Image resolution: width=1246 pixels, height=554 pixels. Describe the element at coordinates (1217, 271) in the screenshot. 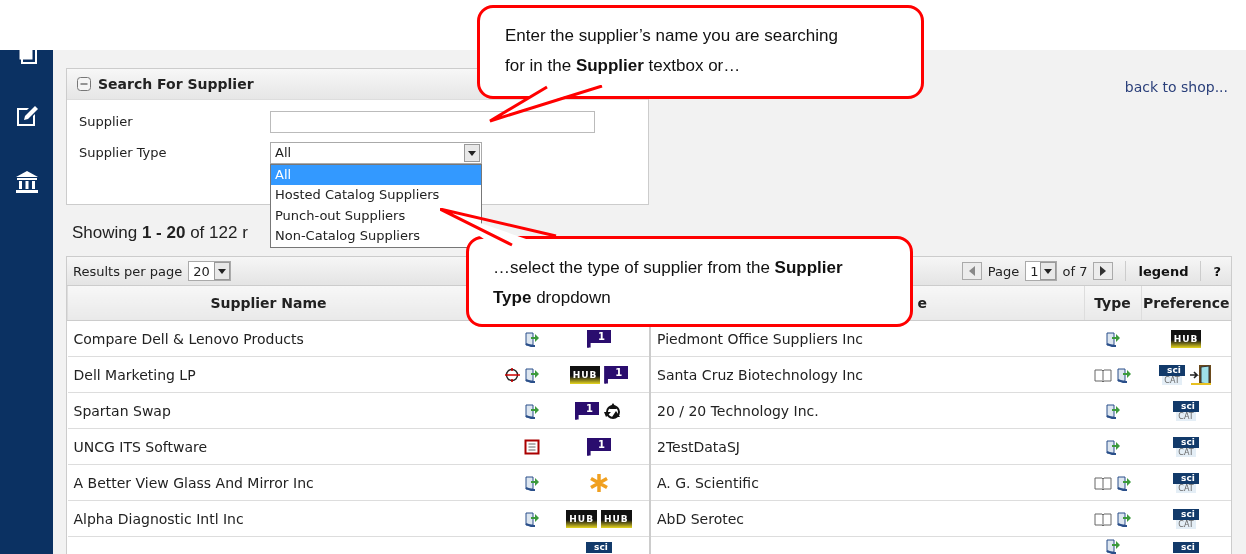

I see `help-link: ?` at that location.